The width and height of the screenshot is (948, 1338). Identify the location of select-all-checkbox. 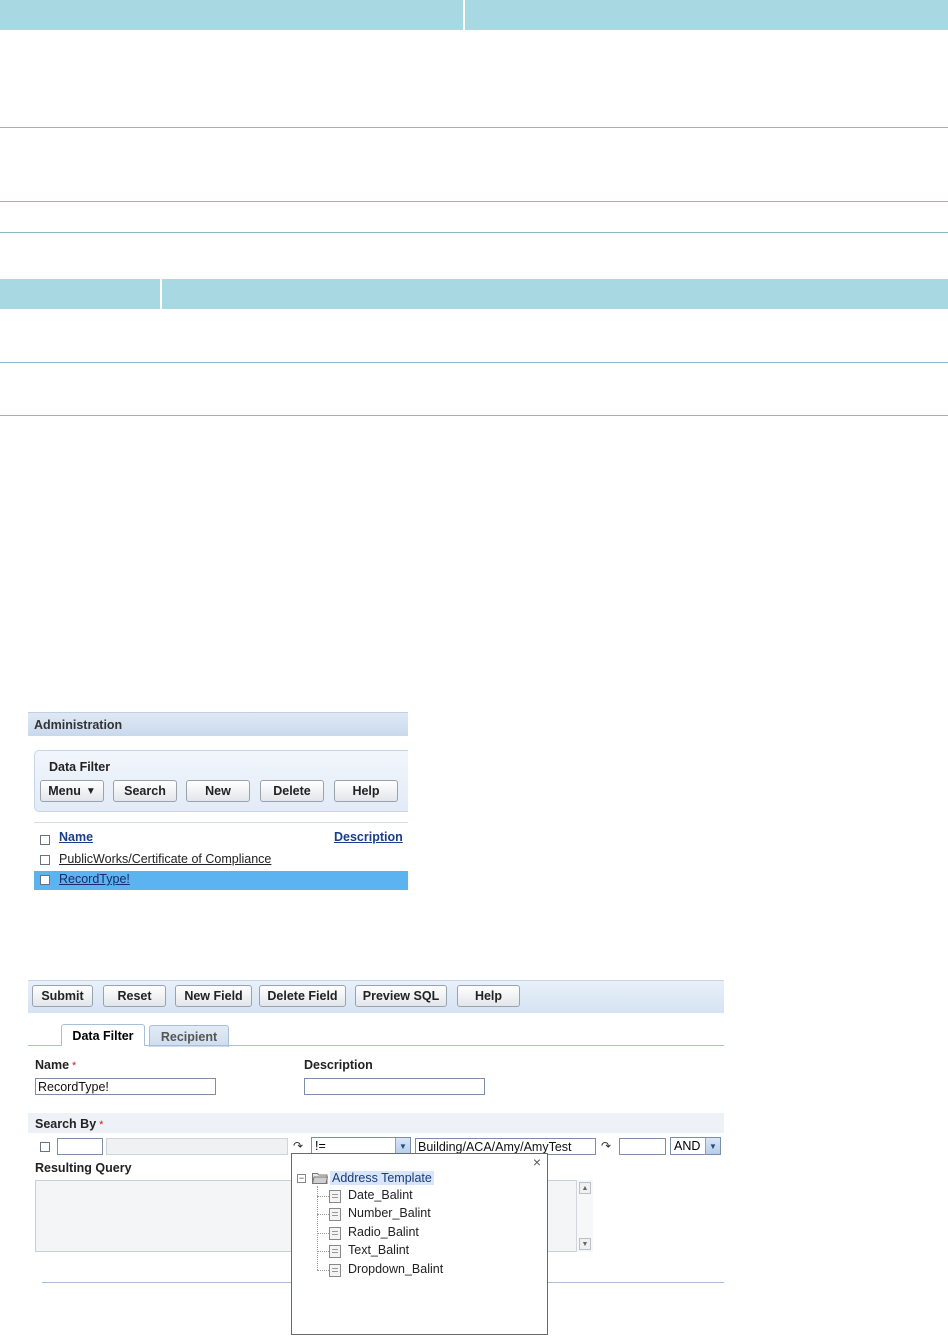
(45, 840).